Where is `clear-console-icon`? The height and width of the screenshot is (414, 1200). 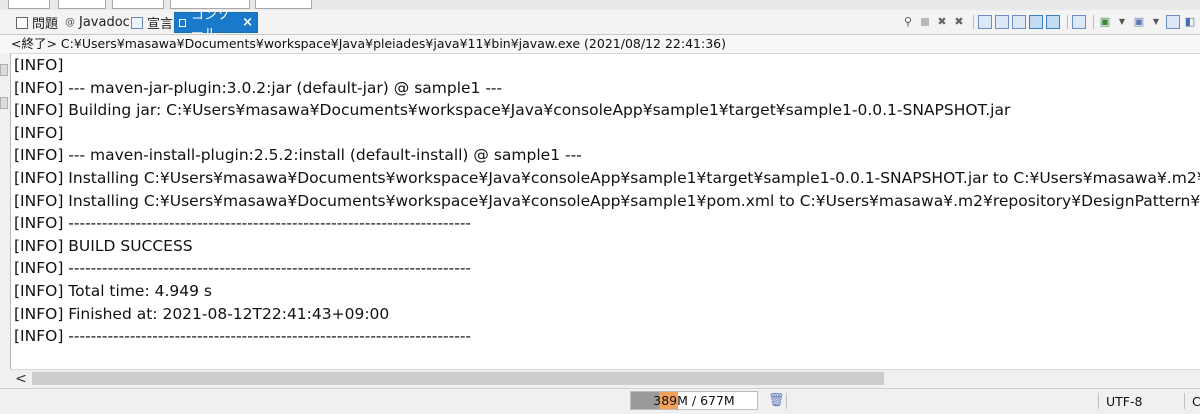 clear-console-icon is located at coordinates (985, 22).